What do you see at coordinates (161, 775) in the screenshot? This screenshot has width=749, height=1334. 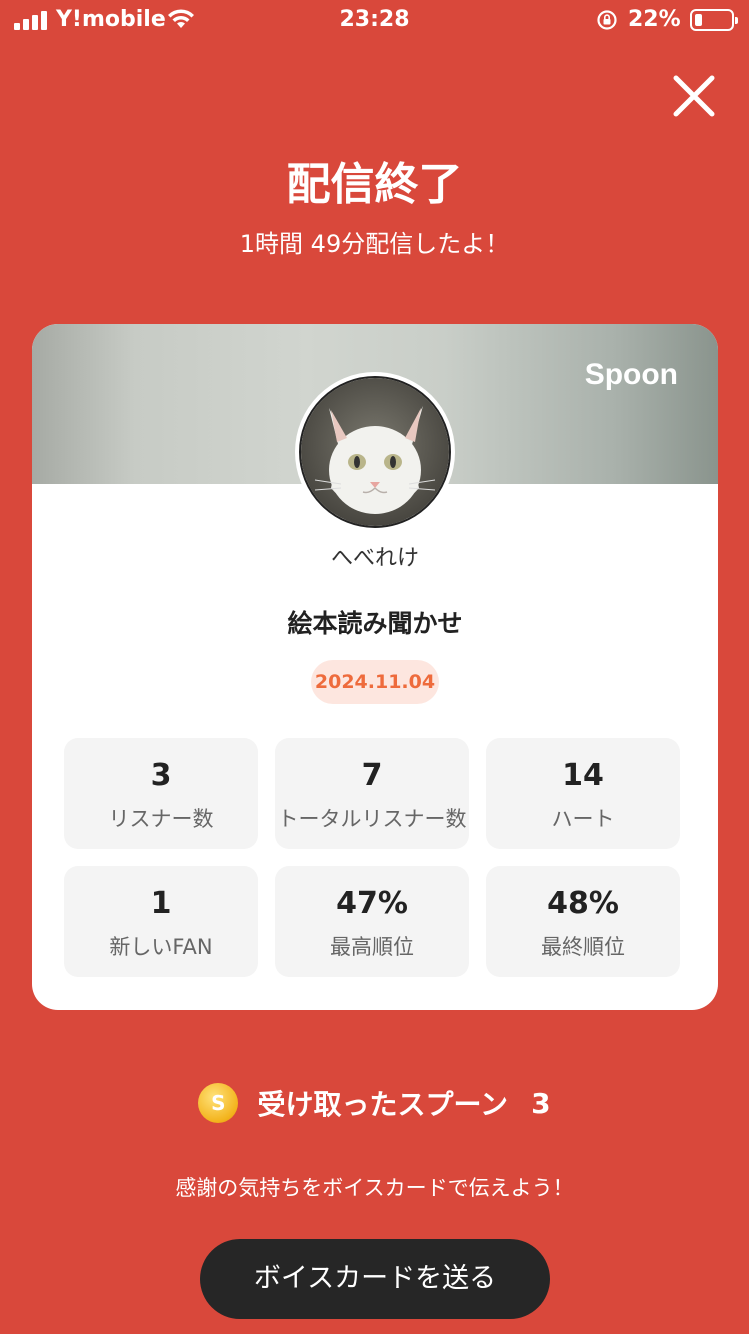 I see `stat-value: 3` at bounding box center [161, 775].